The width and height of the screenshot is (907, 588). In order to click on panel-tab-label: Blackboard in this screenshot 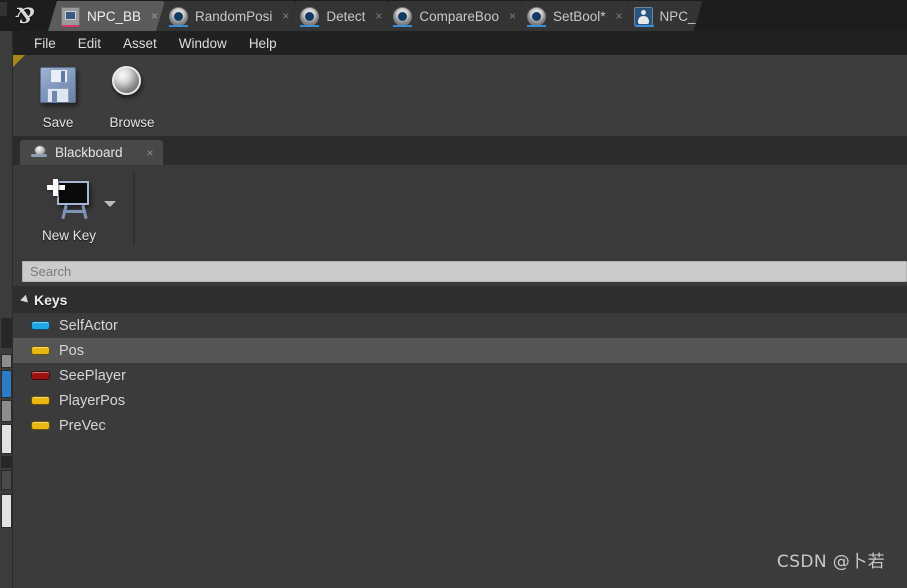, I will do `click(89, 152)`.